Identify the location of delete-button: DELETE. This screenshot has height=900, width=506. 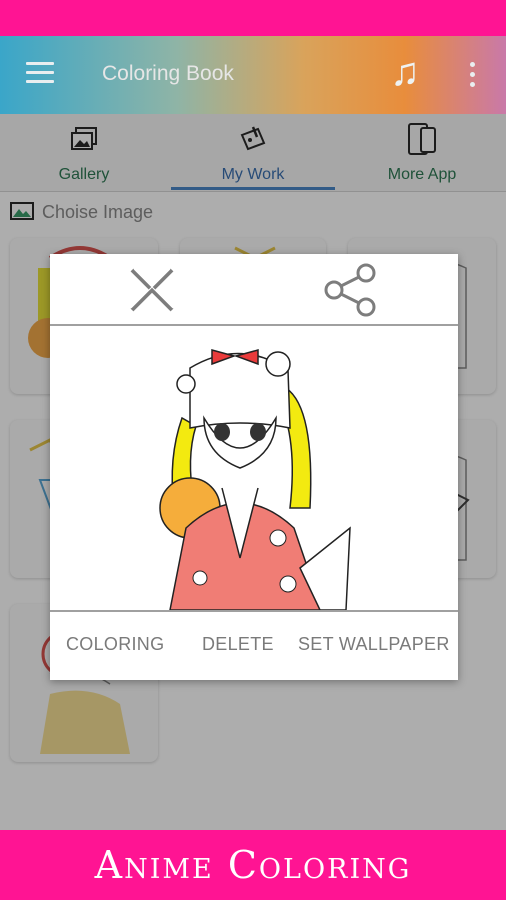
(238, 644).